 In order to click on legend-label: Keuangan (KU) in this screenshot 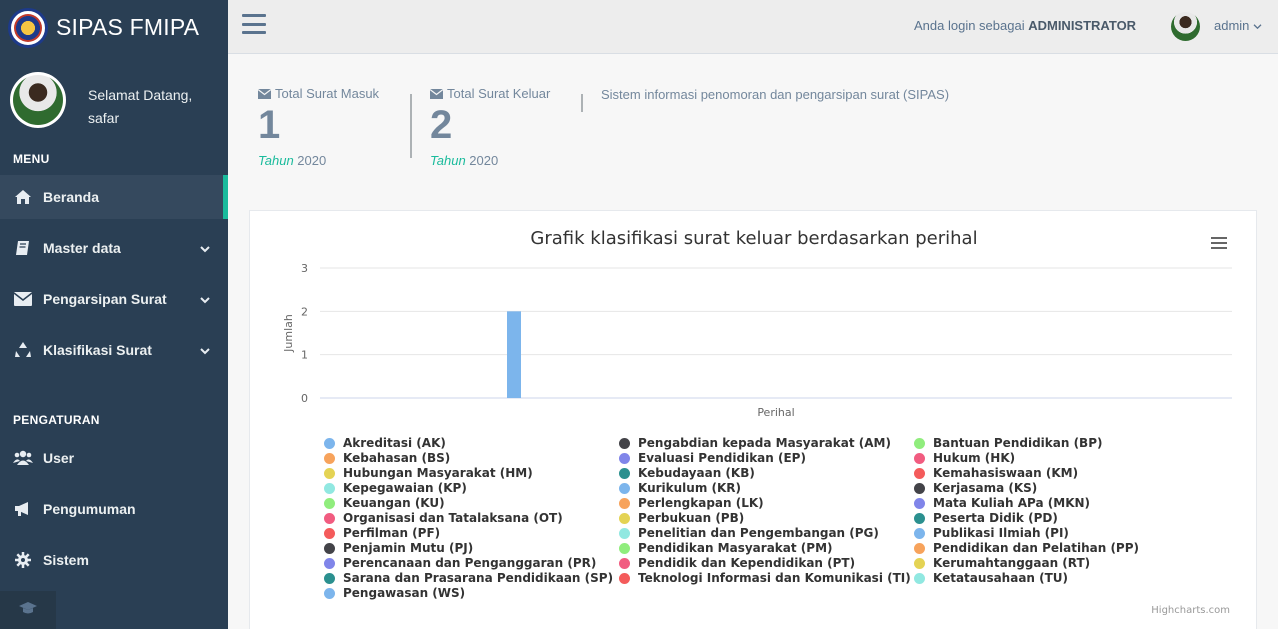, I will do `click(394, 503)`.